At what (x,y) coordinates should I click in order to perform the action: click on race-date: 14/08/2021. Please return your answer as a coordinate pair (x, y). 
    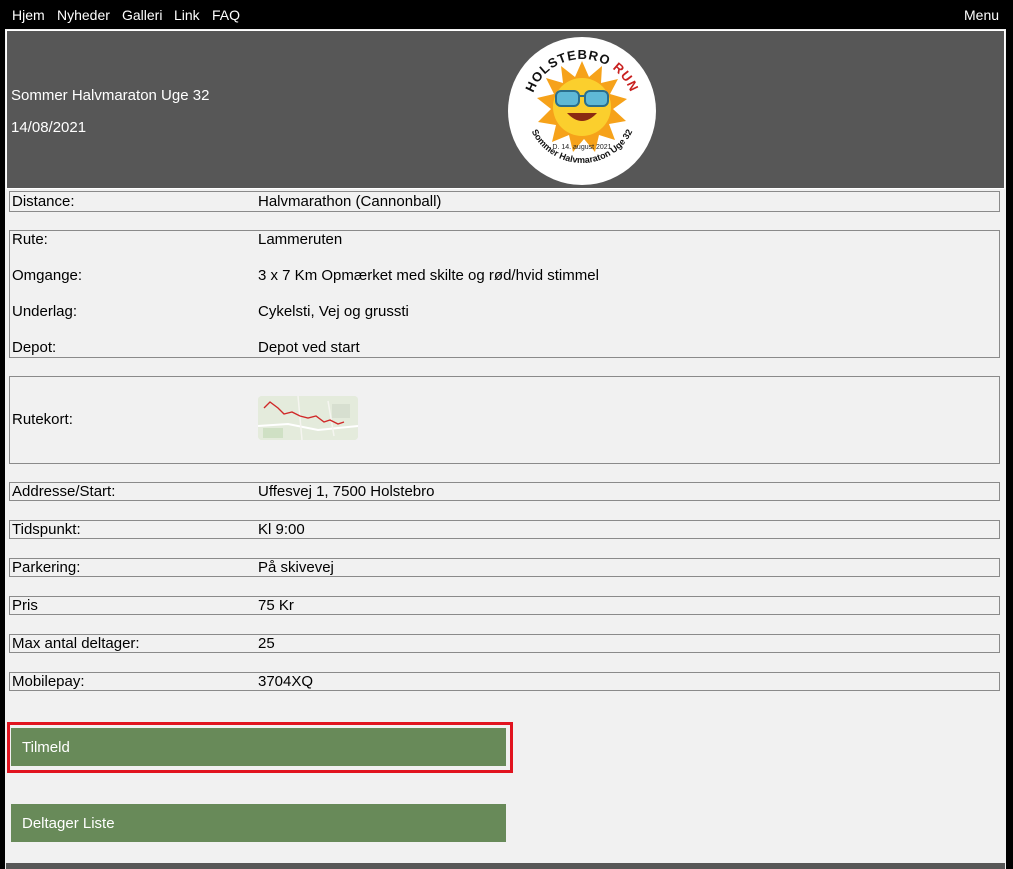
    Looking at the image, I should click on (49, 127).